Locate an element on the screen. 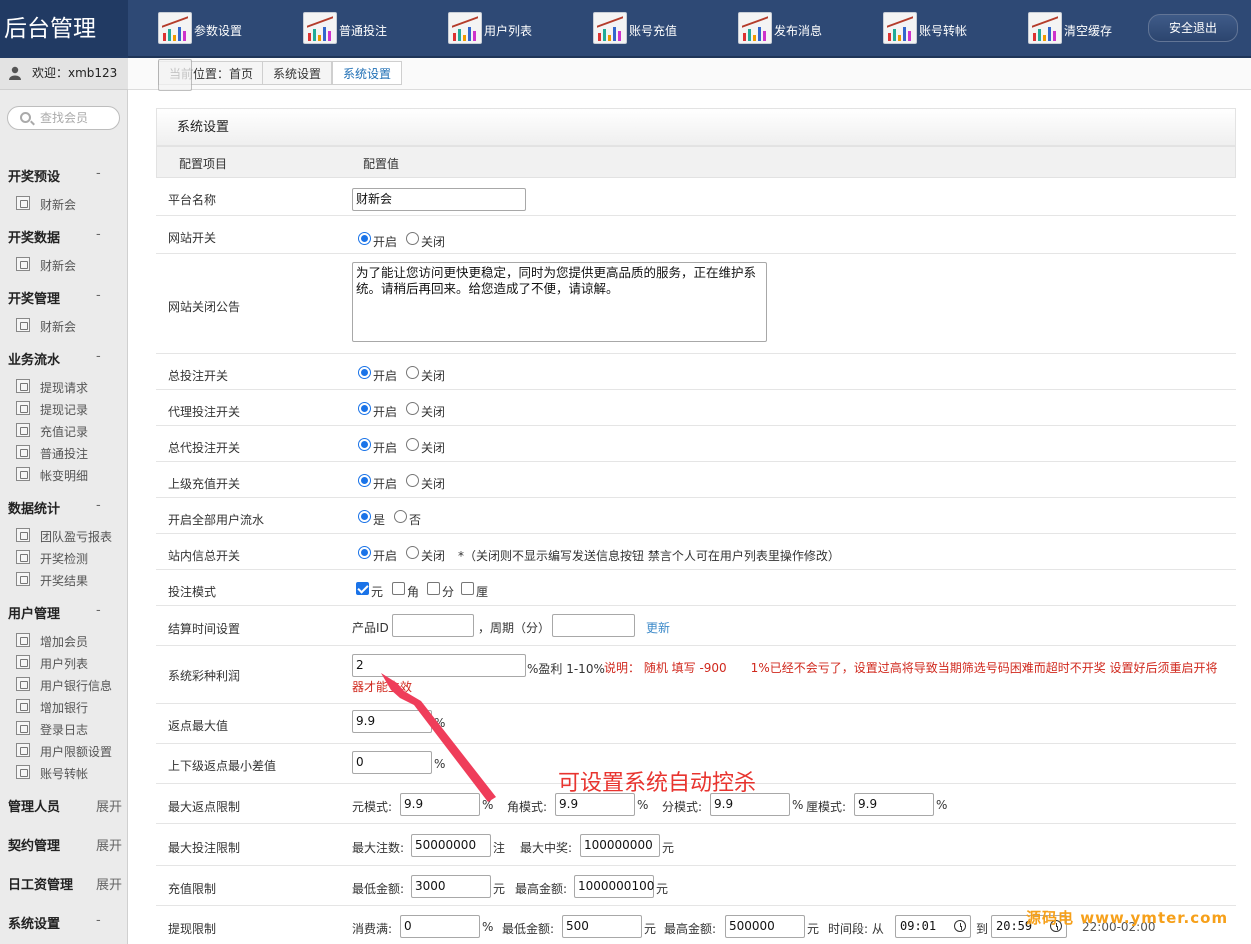  sidebar-item: 用户银行信息 is located at coordinates (71, 685).